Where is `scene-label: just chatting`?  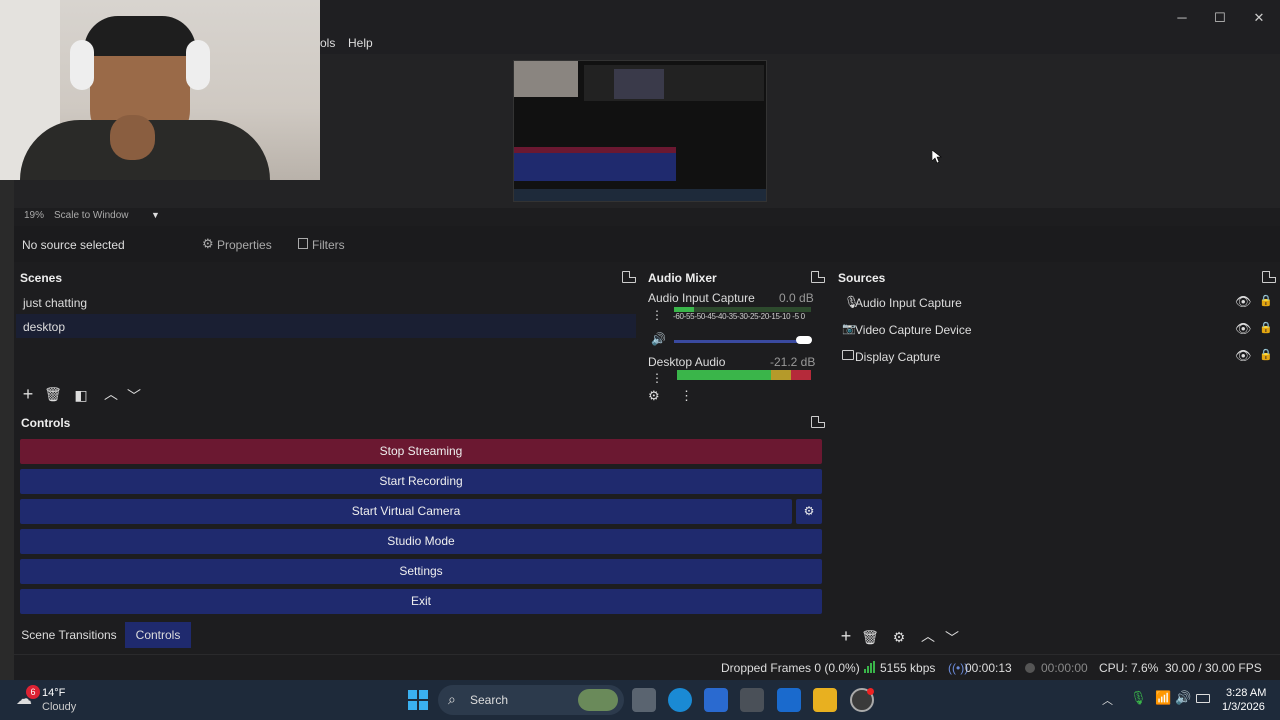
scene-label: just chatting is located at coordinates (55, 303).